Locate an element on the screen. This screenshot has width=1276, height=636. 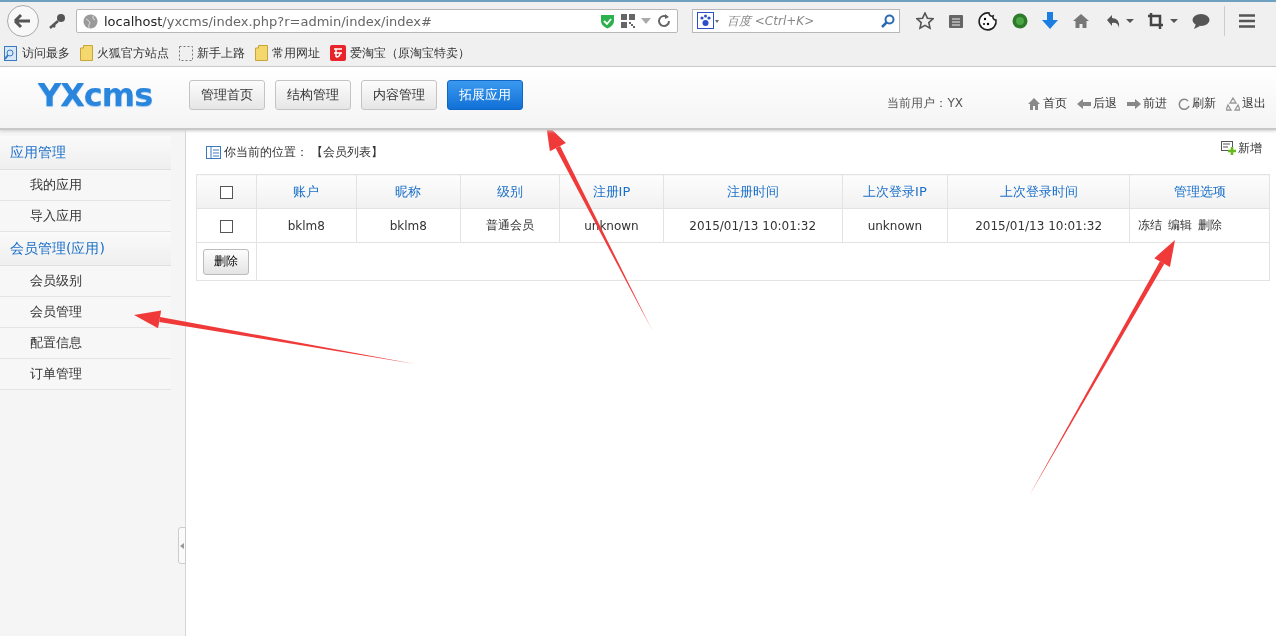
row-checkbox is located at coordinates (226, 226).